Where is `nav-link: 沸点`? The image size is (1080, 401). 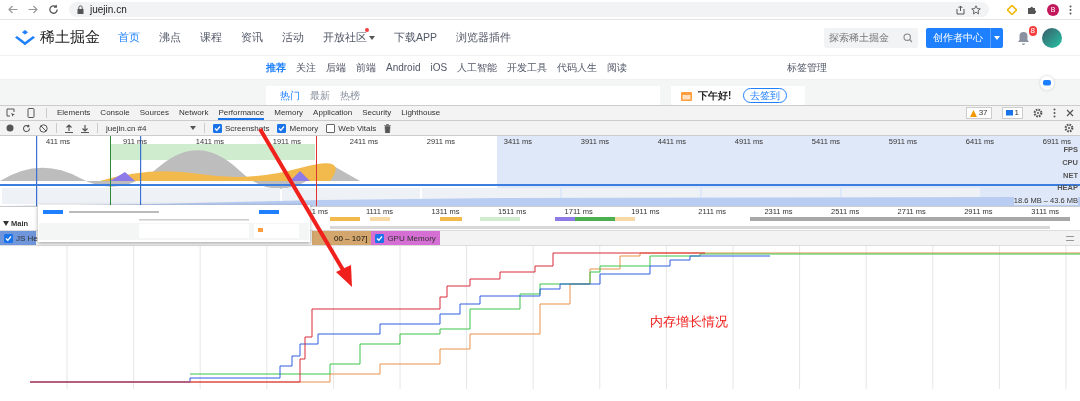 nav-link: 沸点 is located at coordinates (170, 37).